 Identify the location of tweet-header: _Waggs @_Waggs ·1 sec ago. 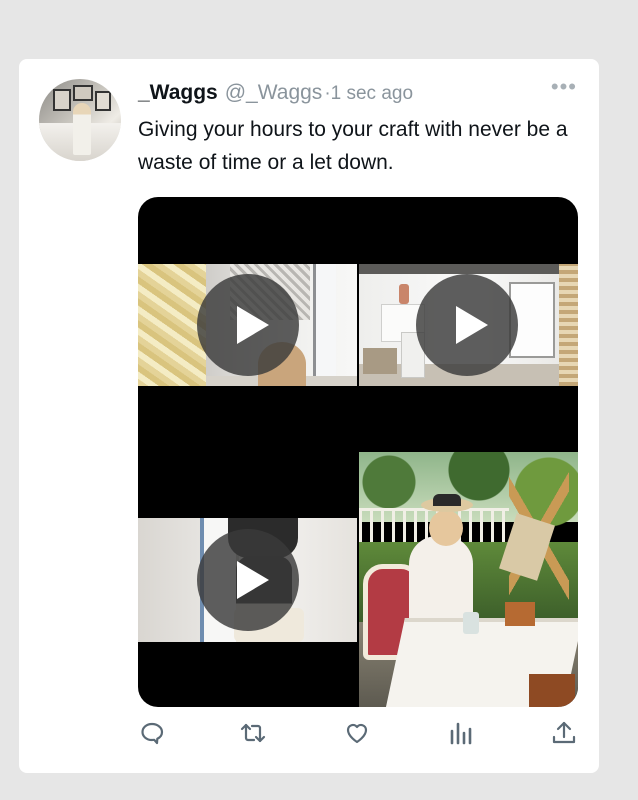
(275, 93).